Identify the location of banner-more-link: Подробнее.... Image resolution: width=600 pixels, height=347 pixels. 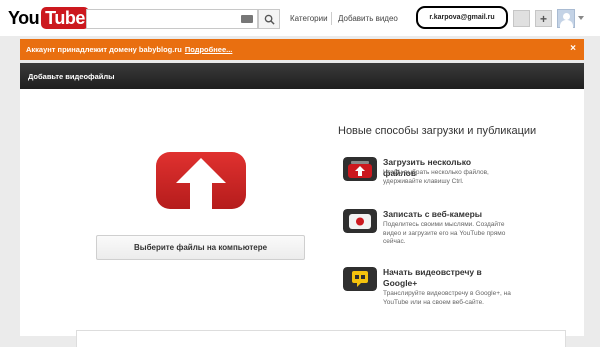
(209, 49).